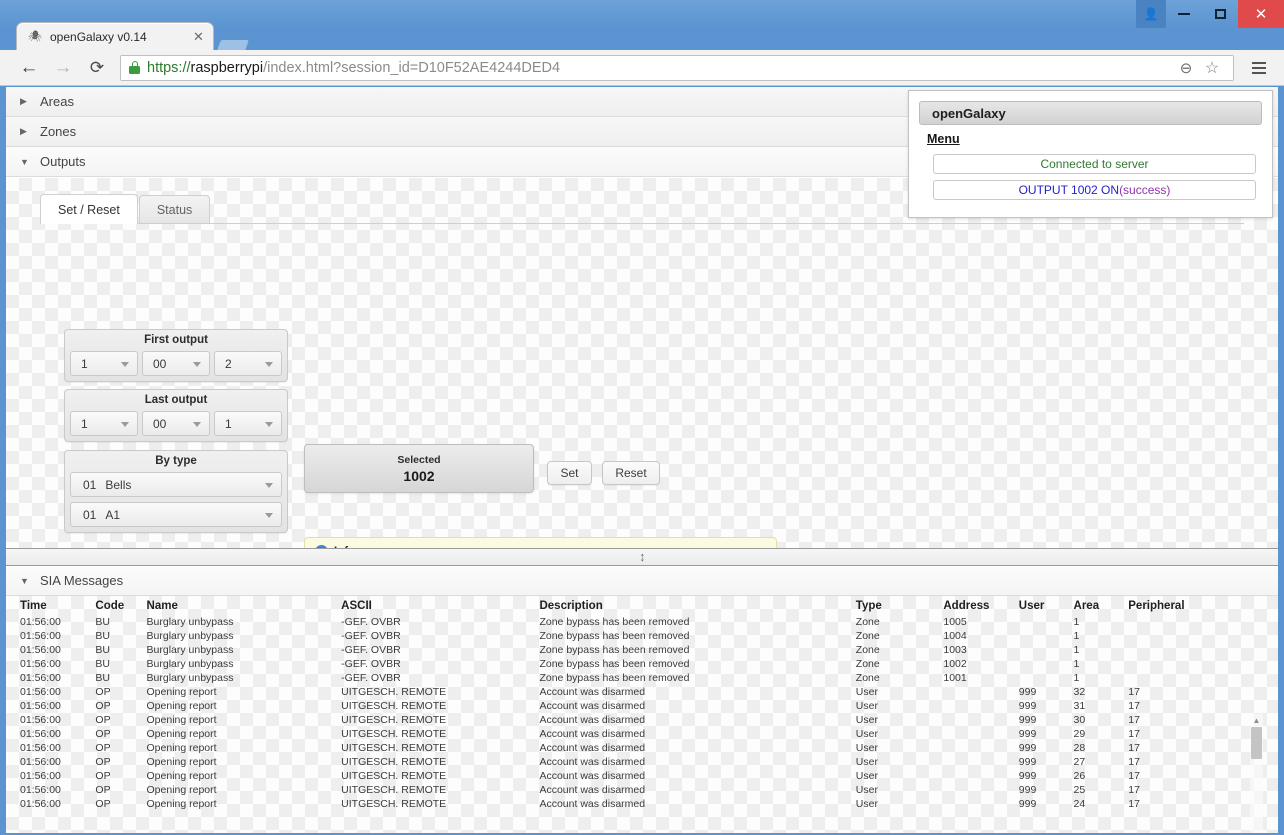  I want to click on connection-status-badge: Connected to server, so click(1094, 164).